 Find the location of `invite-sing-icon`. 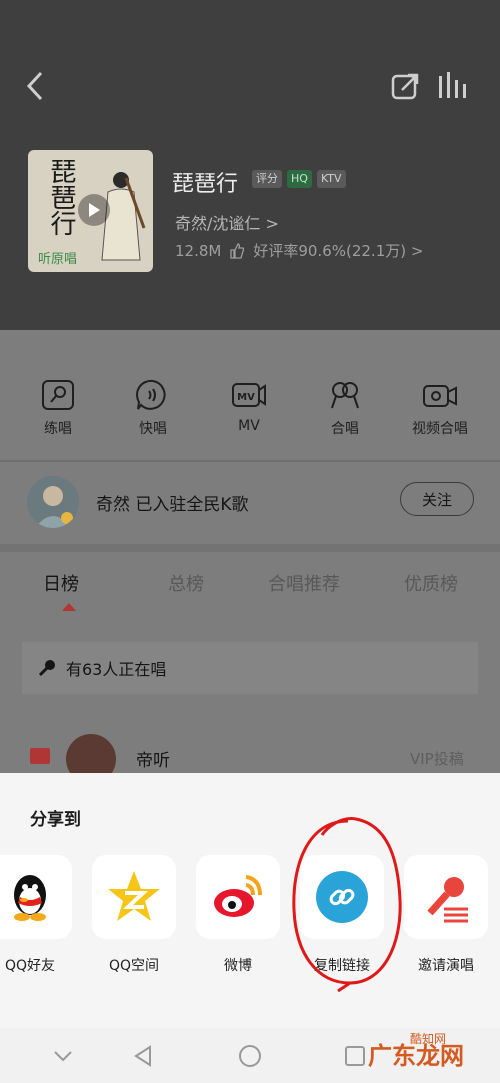

invite-sing-icon is located at coordinates (447, 900).